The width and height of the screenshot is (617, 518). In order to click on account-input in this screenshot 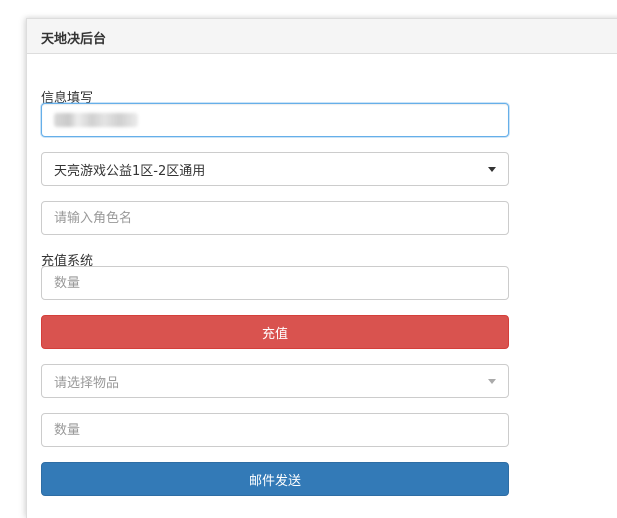, I will do `click(275, 120)`.